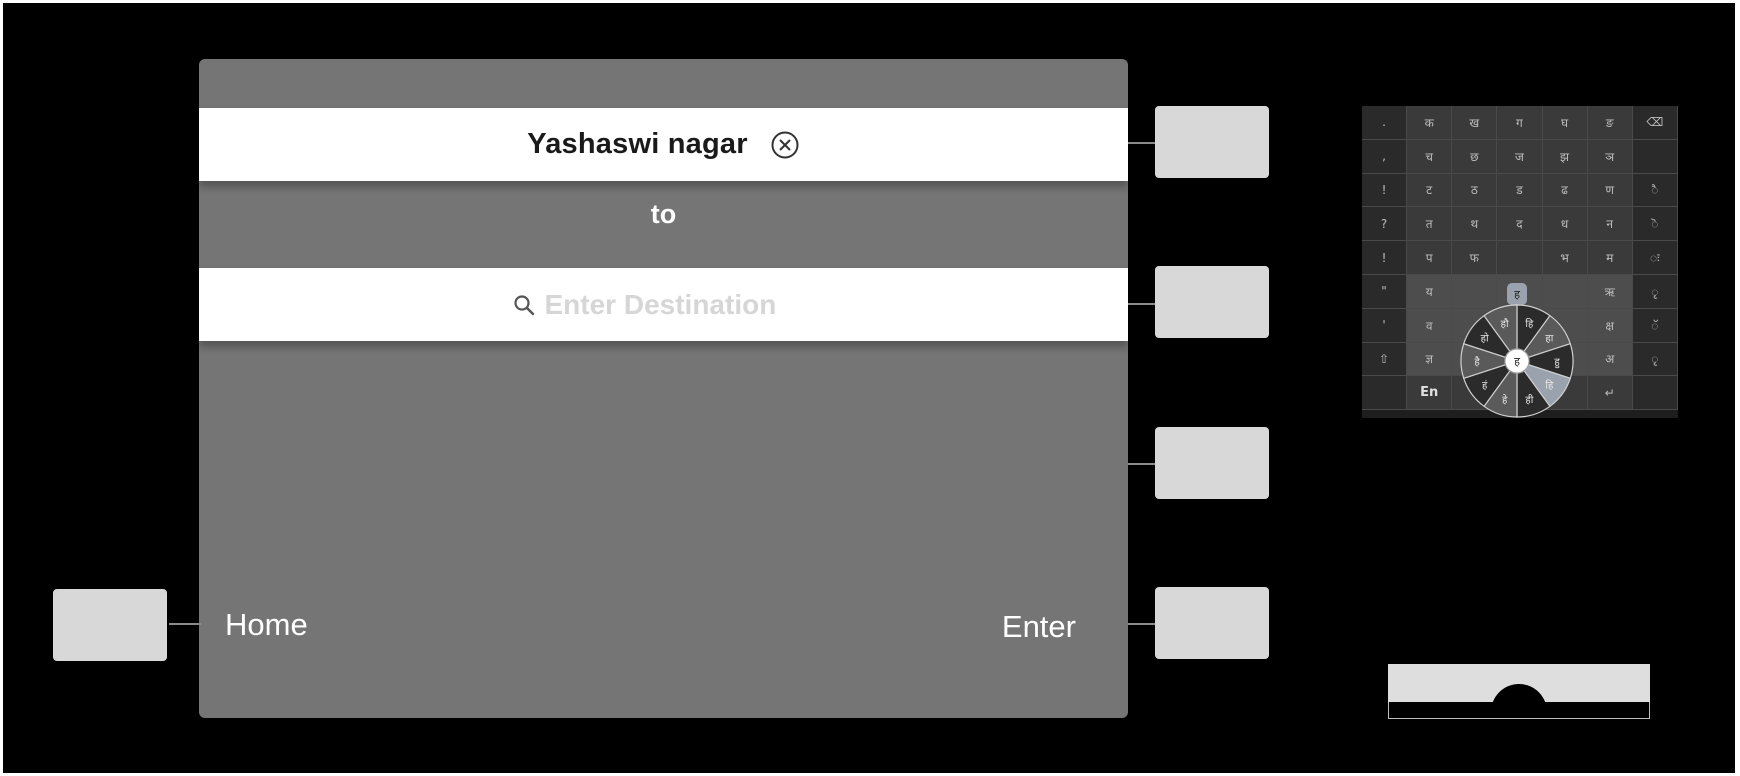  What do you see at coordinates (1610, 258) in the screenshot?
I see `keyboard-key: म` at bounding box center [1610, 258].